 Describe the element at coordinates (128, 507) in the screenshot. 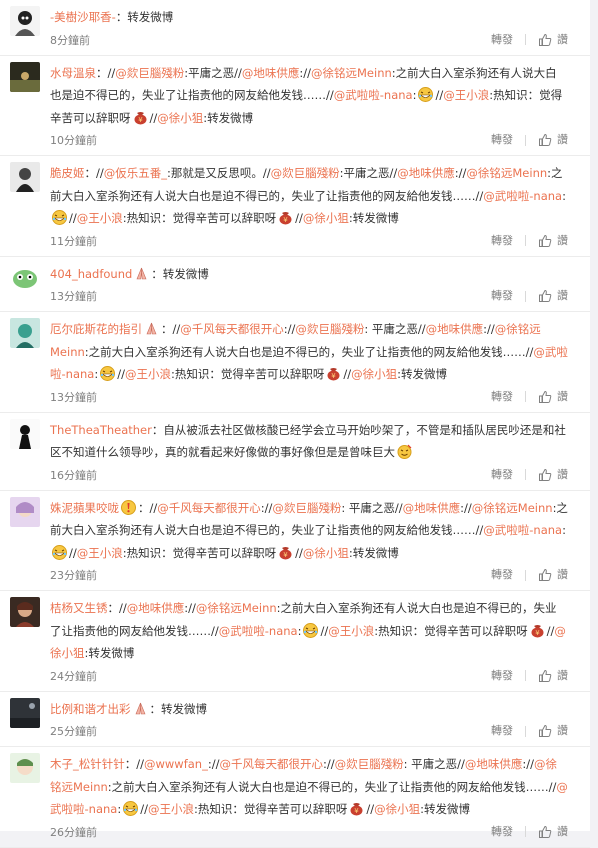

I see `bang-emoji` at that location.